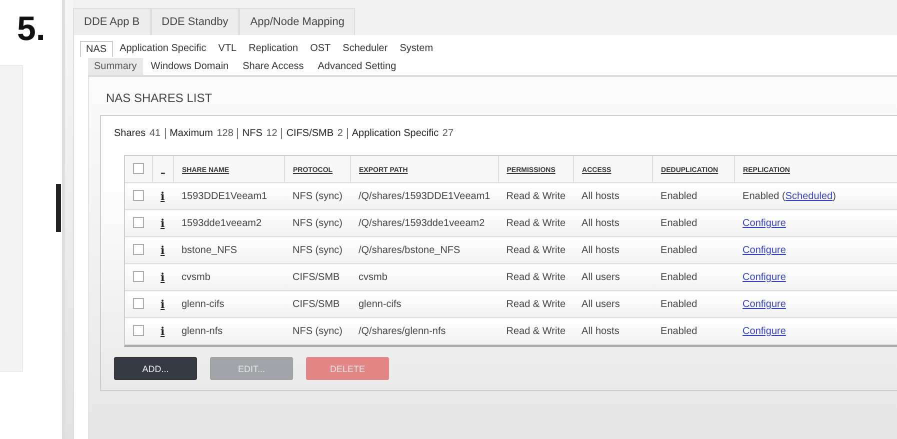  Describe the element at coordinates (834, 196) in the screenshot. I see `replication-status: )` at that location.